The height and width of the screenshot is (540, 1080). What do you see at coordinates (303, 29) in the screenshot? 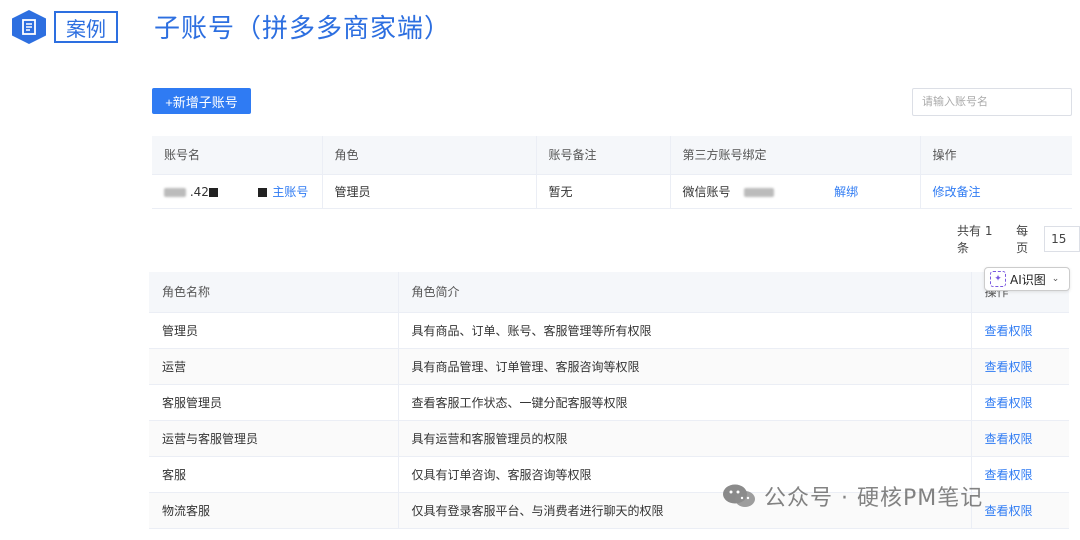
I see `page-title: 子账号（拼多多商家端）` at bounding box center [303, 29].